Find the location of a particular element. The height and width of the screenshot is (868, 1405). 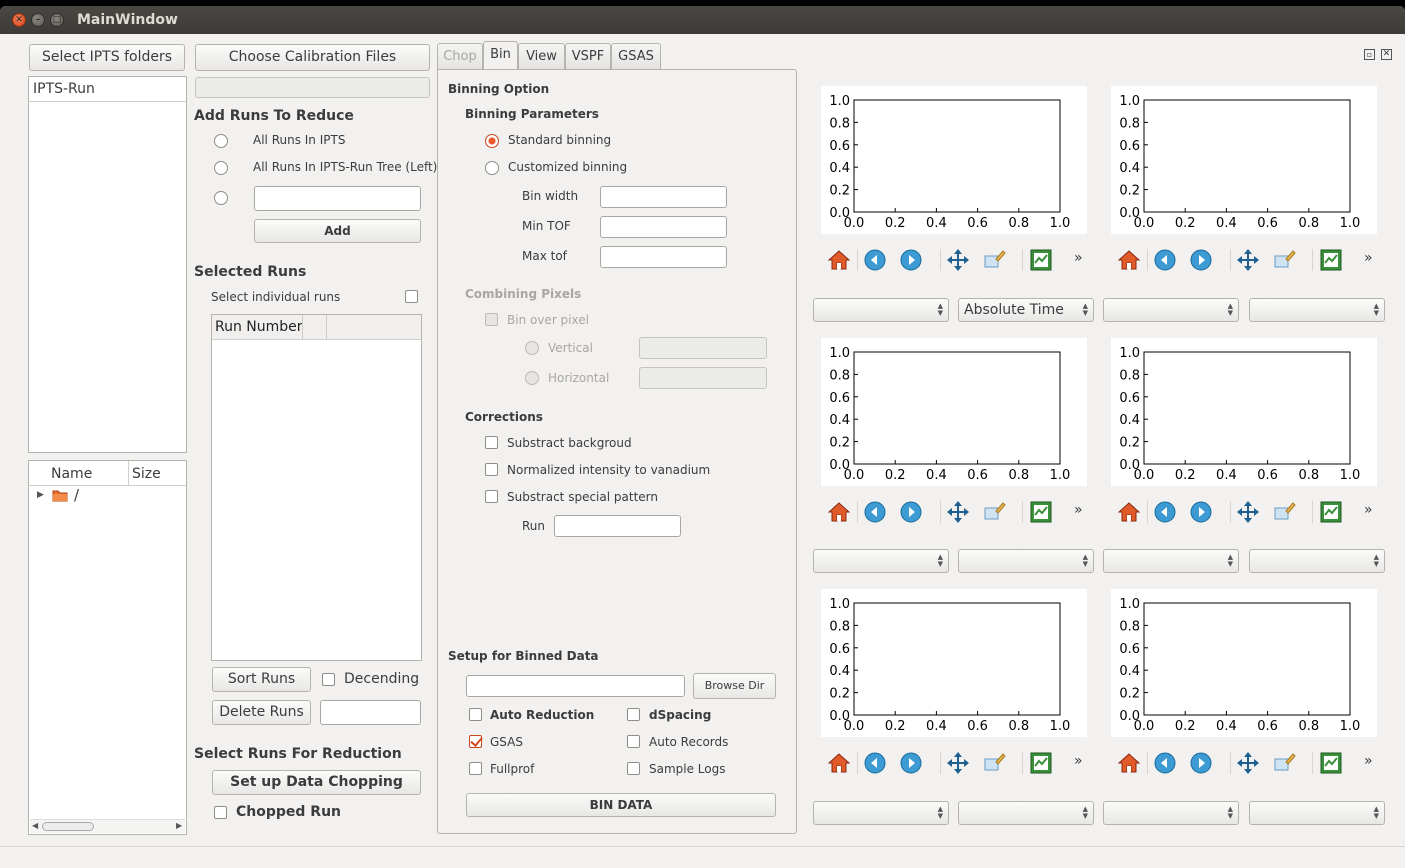

radio-customized-binning is located at coordinates (492, 168).